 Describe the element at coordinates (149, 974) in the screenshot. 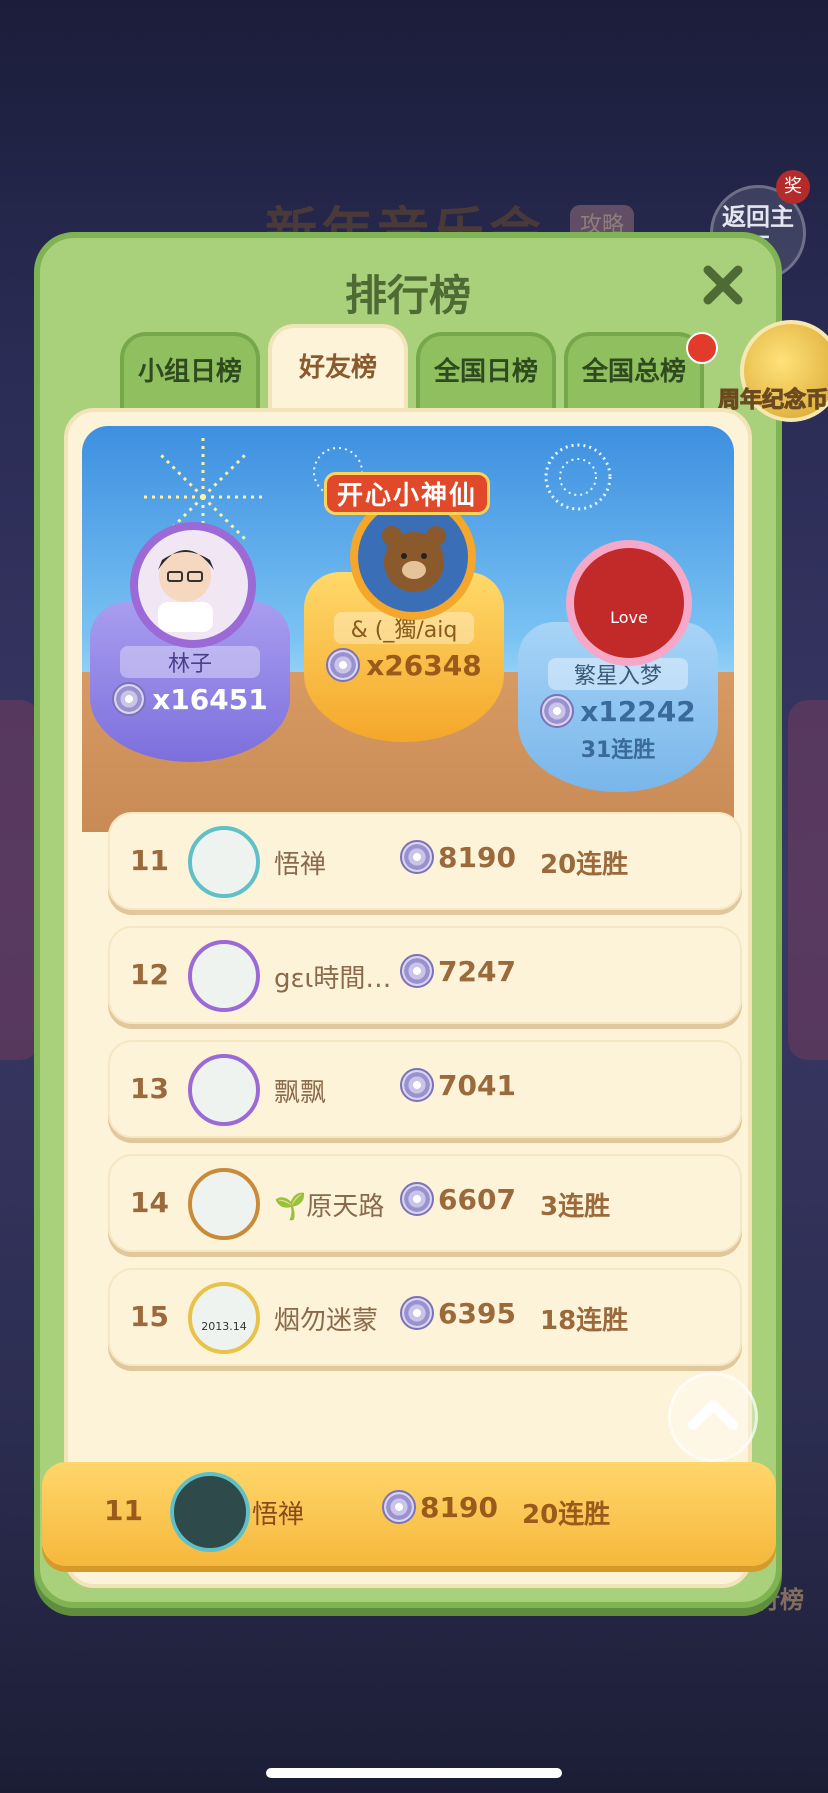

I see `rank-number: 12` at that location.